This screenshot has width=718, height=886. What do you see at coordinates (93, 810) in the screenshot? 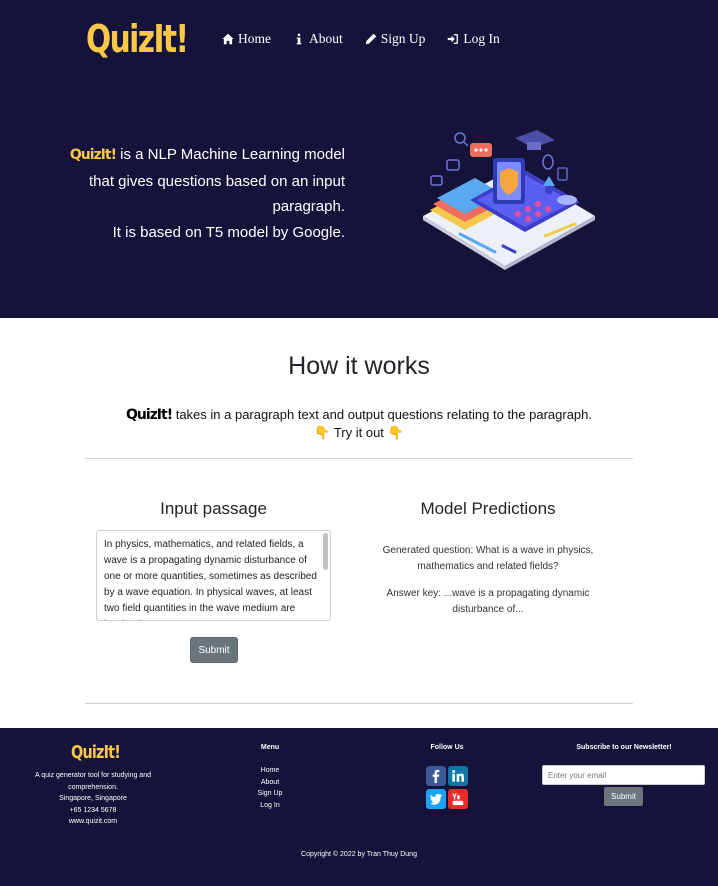
I see `footer-phone: +65 1234 5678` at bounding box center [93, 810].